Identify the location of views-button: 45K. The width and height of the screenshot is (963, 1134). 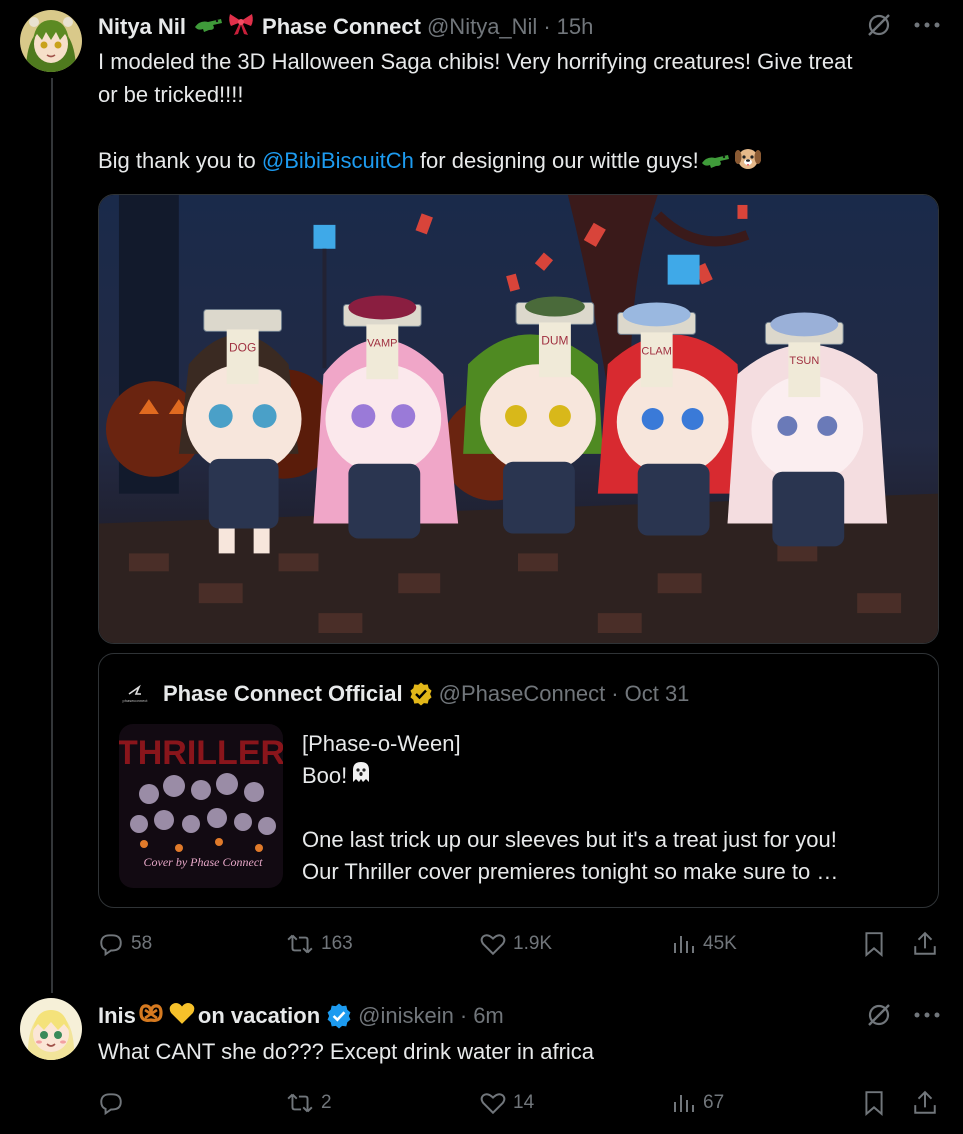
(704, 944).